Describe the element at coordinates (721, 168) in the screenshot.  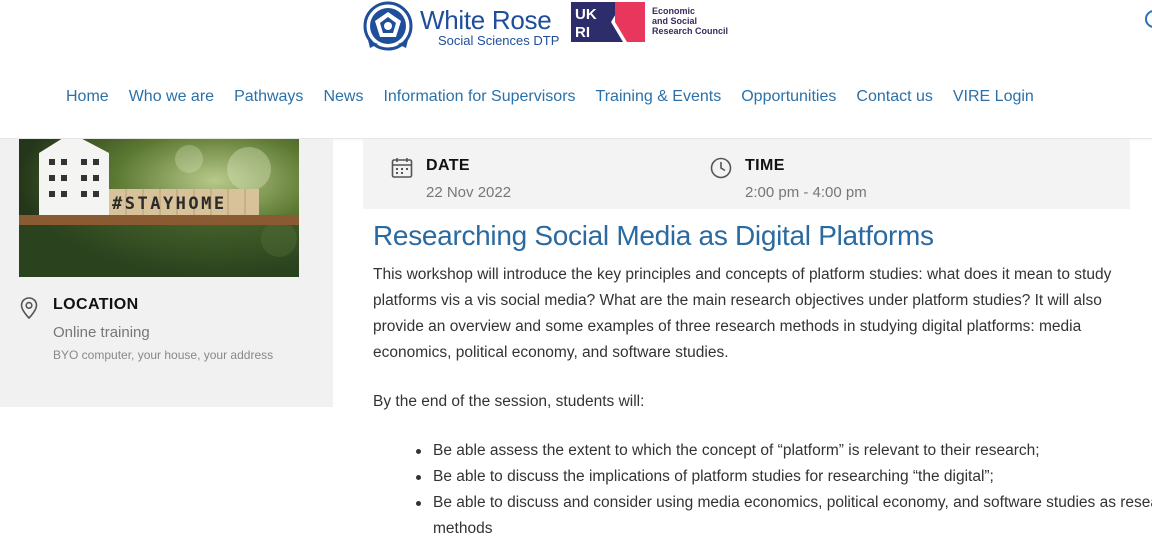
I see `clock-icon` at that location.